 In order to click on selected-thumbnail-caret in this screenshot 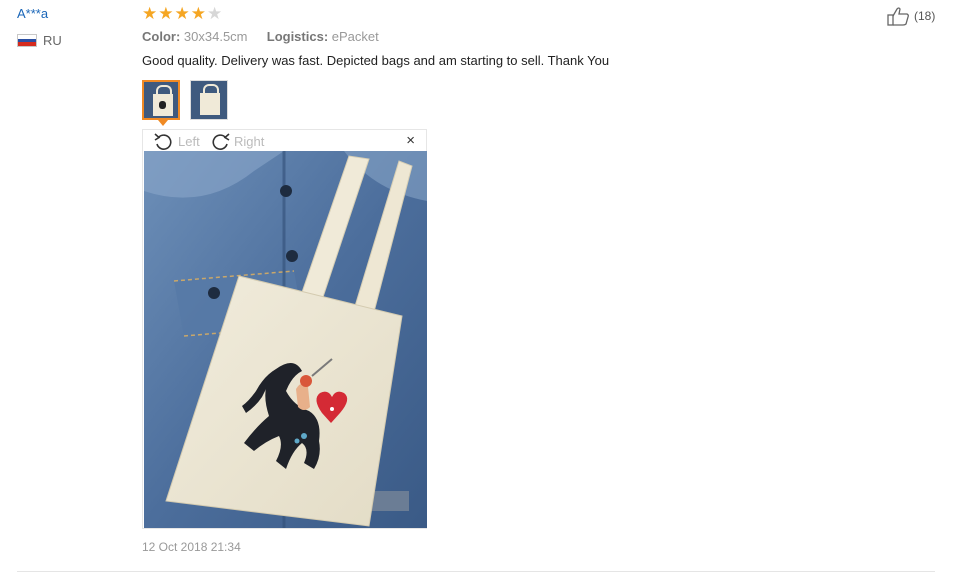, I will do `click(163, 123)`.